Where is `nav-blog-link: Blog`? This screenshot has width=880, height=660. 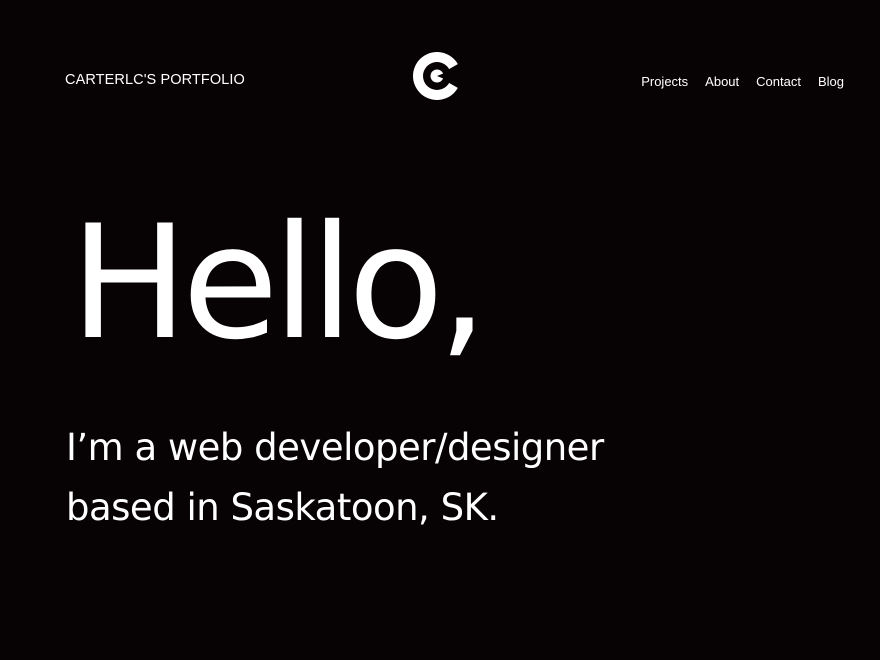 nav-blog-link: Blog is located at coordinates (831, 81).